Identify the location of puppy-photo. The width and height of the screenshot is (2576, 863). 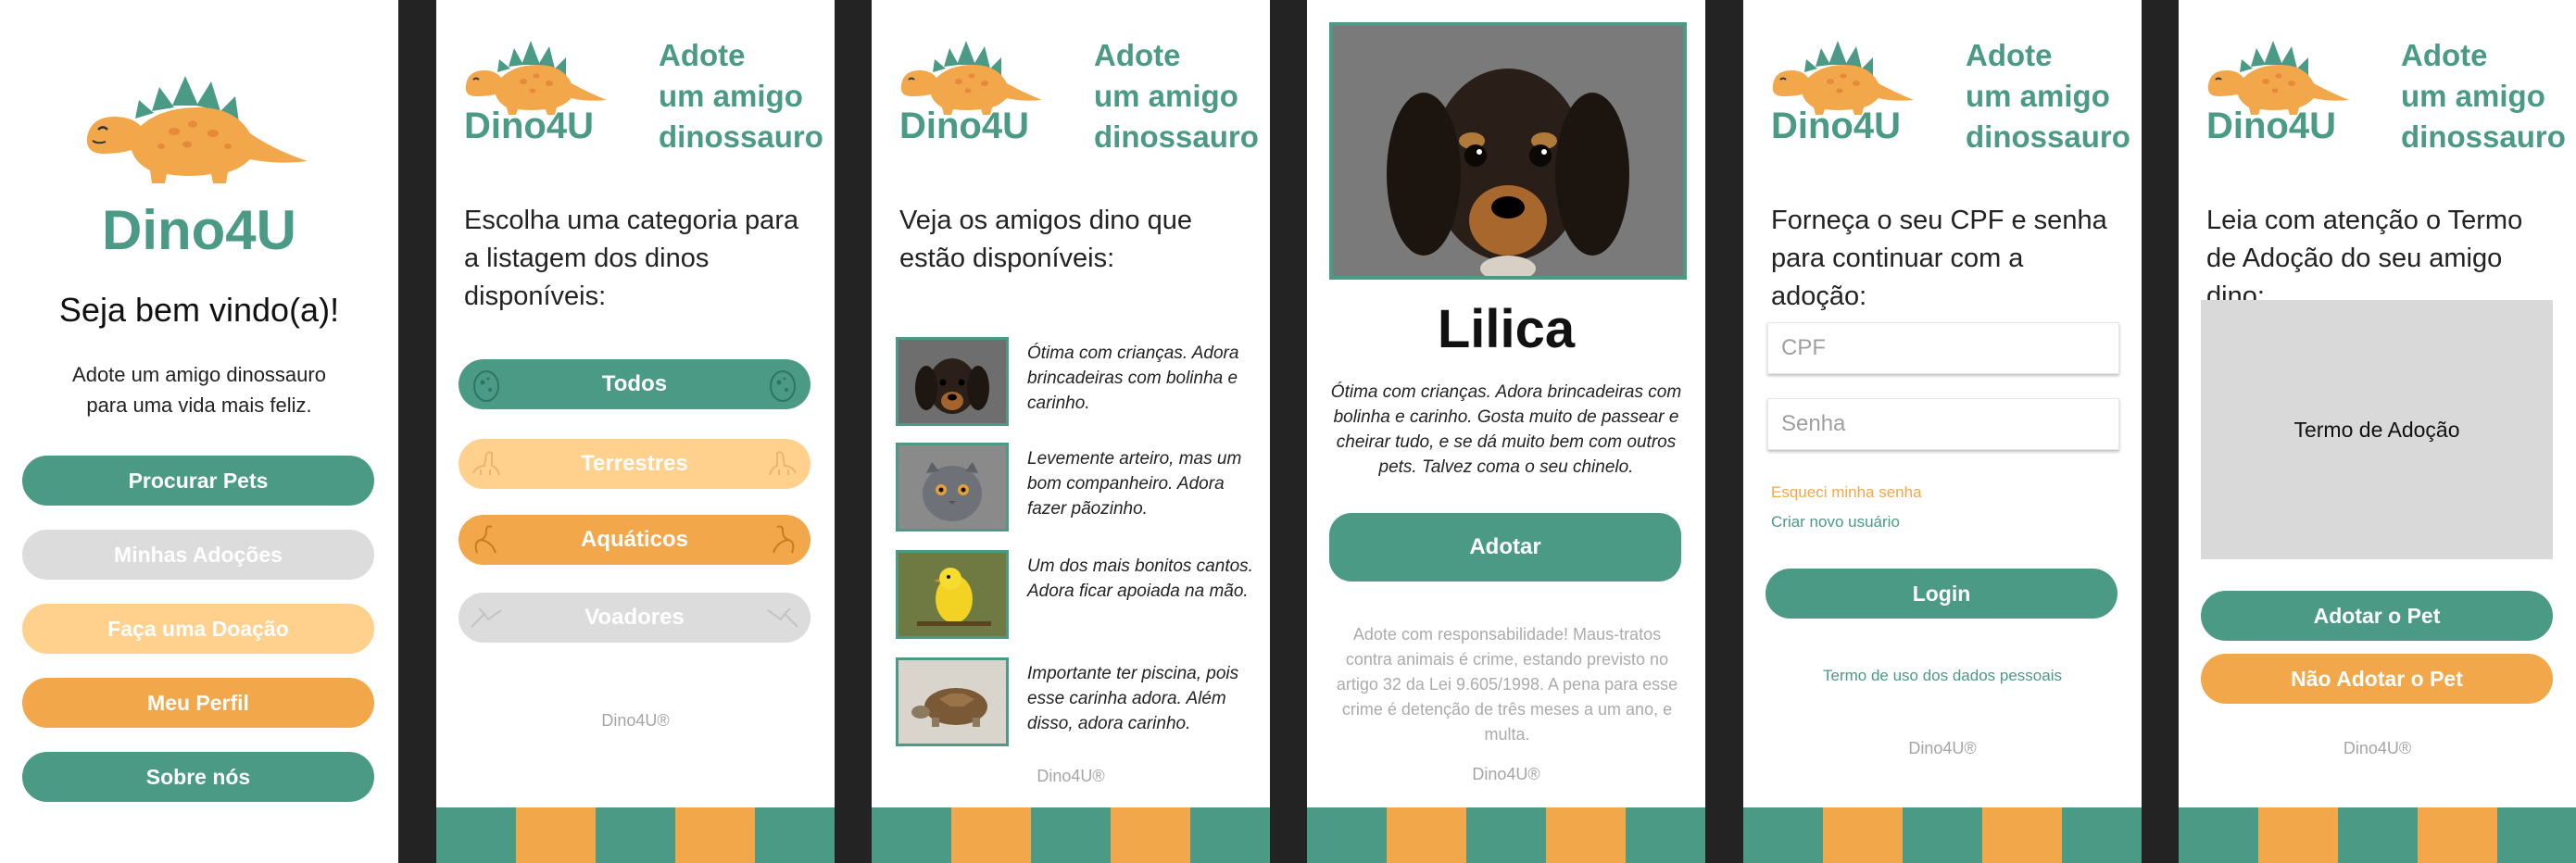
(952, 381).